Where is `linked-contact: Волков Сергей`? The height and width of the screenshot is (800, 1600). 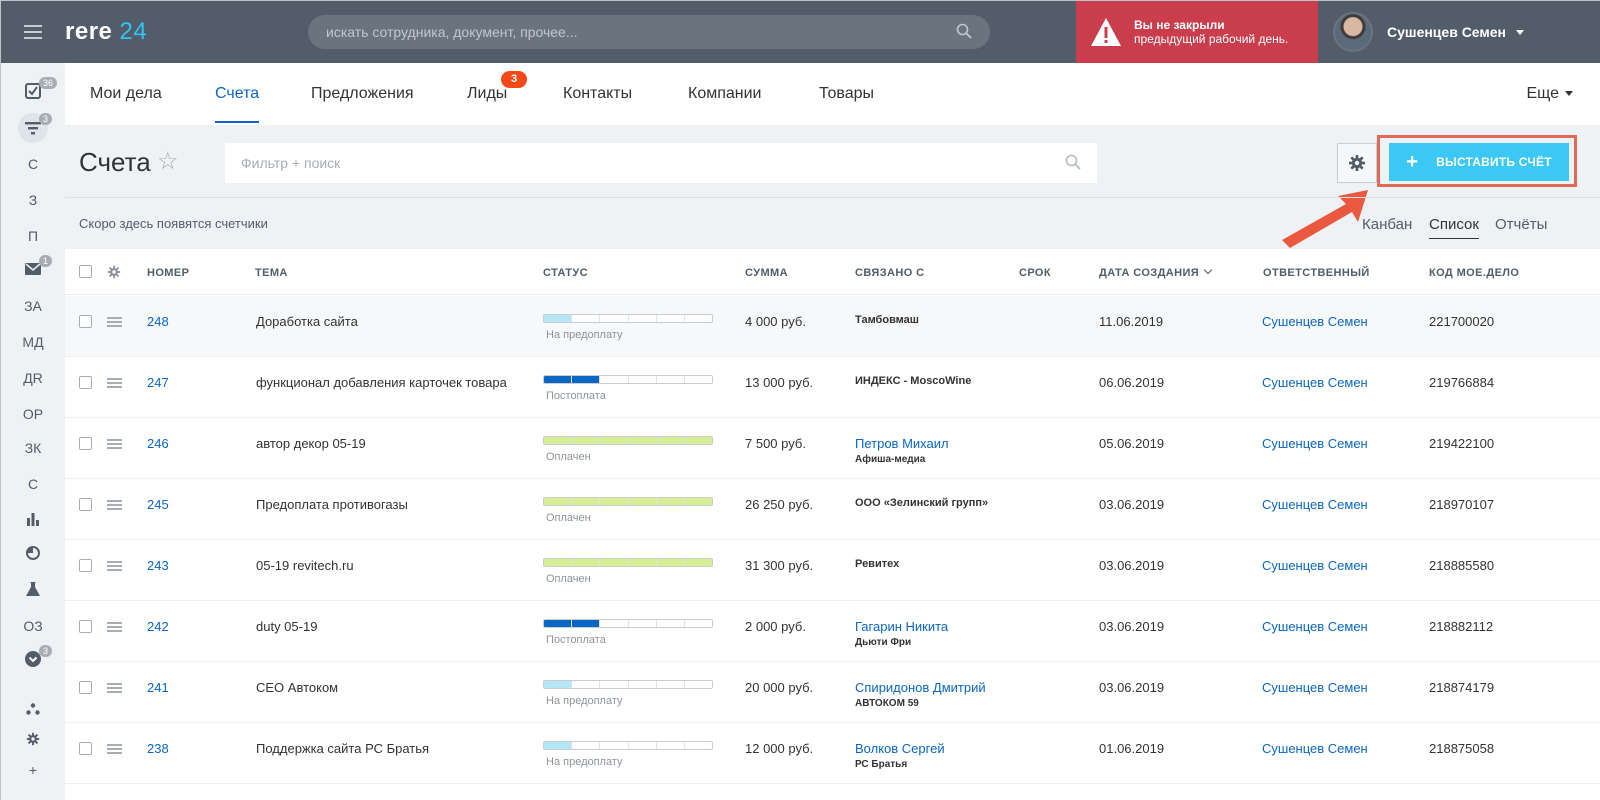 linked-contact: Волков Сергей is located at coordinates (900, 748).